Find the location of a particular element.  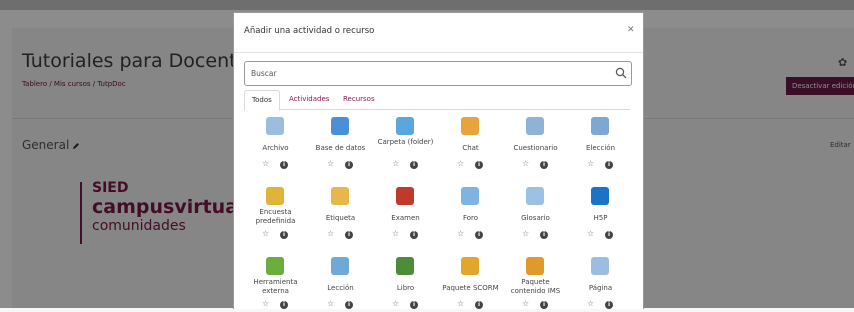

activity-label: Foro is located at coordinates (470, 218).